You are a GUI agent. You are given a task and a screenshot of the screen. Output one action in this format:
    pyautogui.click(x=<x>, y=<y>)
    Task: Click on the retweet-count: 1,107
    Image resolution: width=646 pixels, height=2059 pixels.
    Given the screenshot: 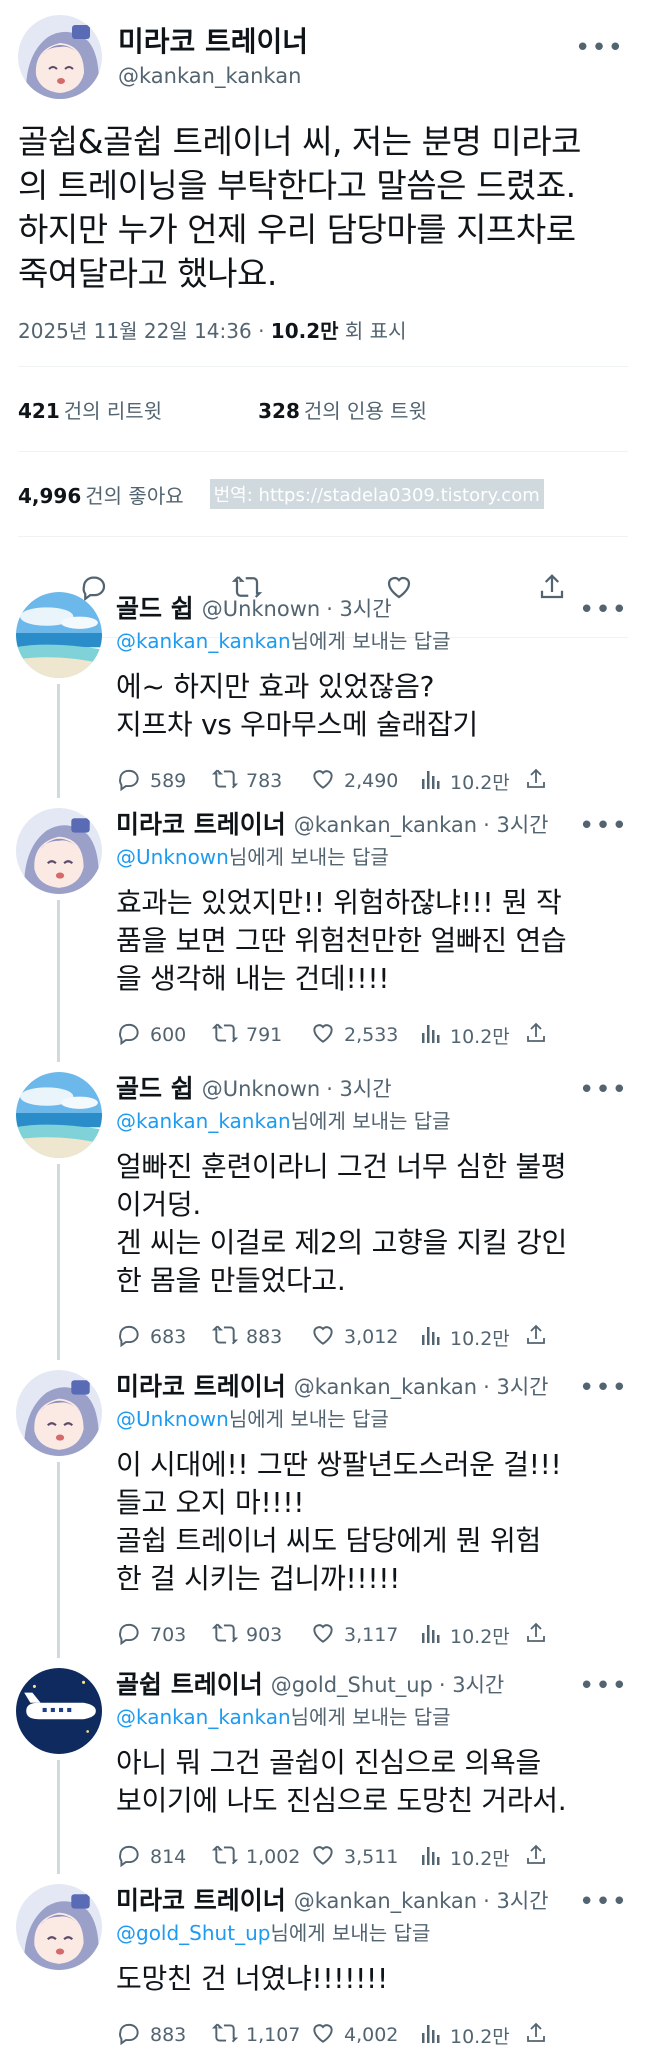 What is the action you would take?
    pyautogui.click(x=273, y=2035)
    